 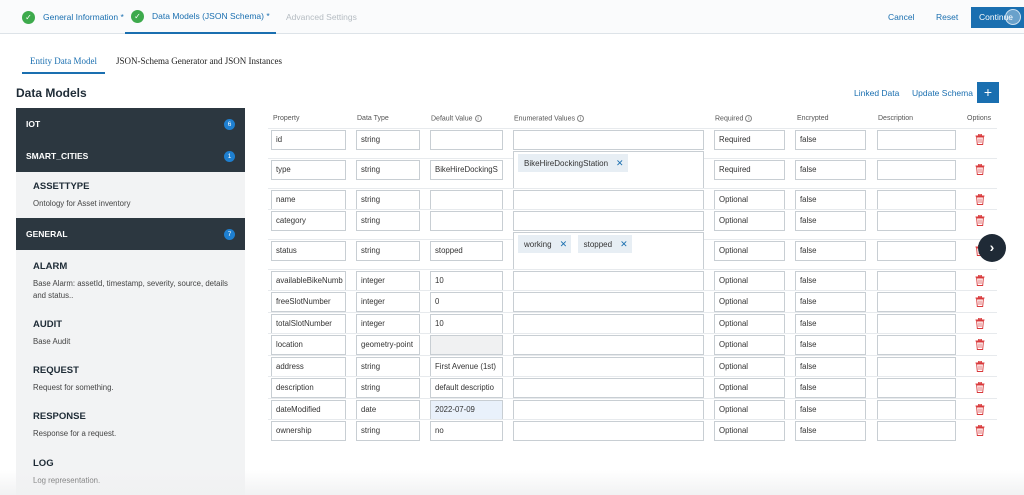 What do you see at coordinates (901, 17) in the screenshot?
I see `cancel-button: Cancel` at bounding box center [901, 17].